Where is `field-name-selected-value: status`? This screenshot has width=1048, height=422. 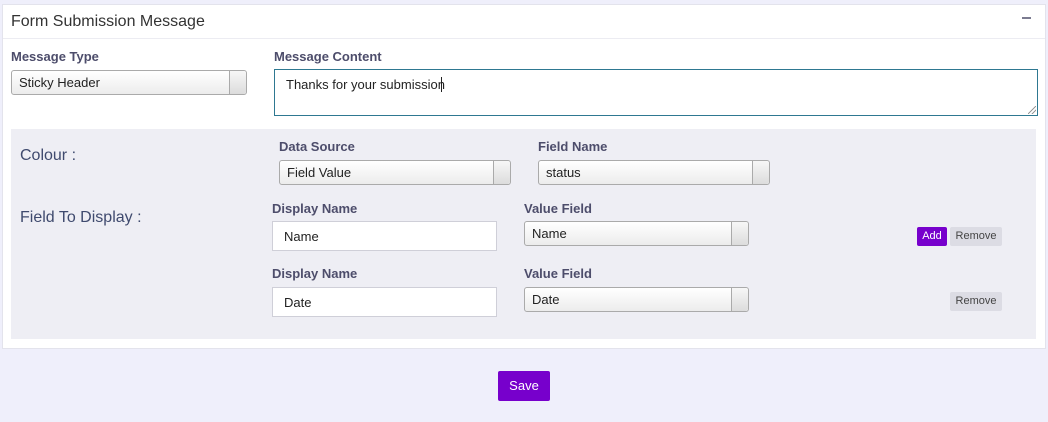 field-name-selected-value: status is located at coordinates (563, 172).